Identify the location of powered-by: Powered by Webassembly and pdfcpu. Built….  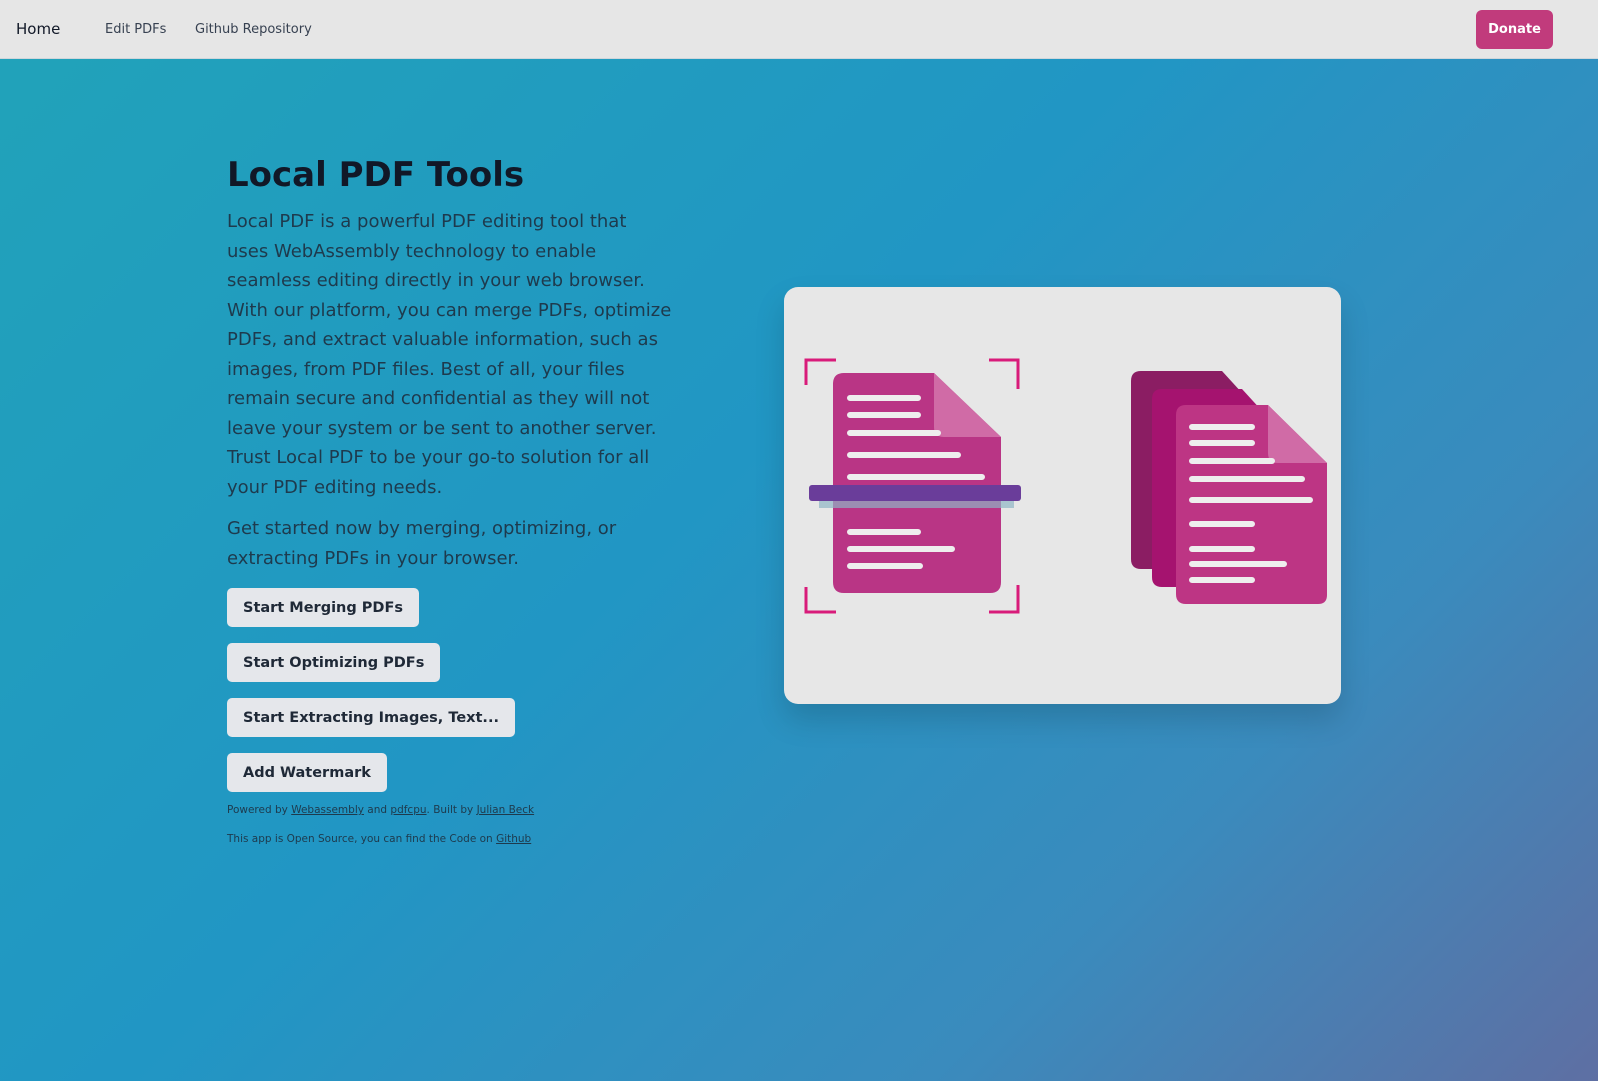
(449, 810).